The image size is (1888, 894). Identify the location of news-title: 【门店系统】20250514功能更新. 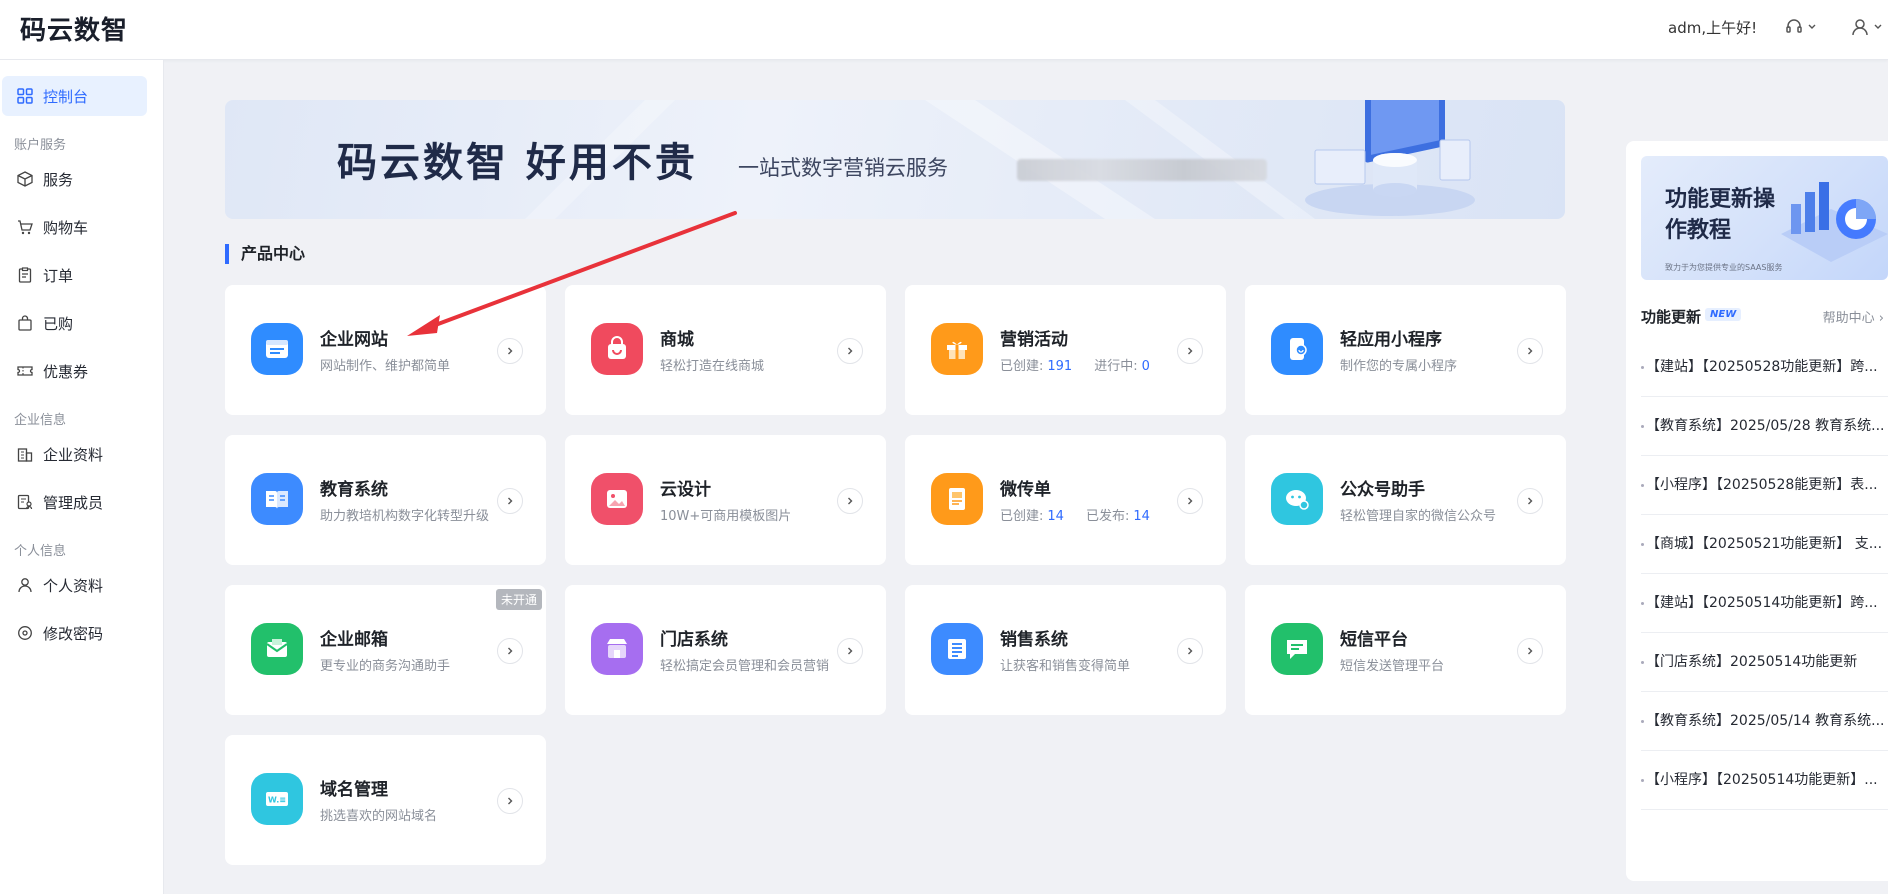
(1752, 662).